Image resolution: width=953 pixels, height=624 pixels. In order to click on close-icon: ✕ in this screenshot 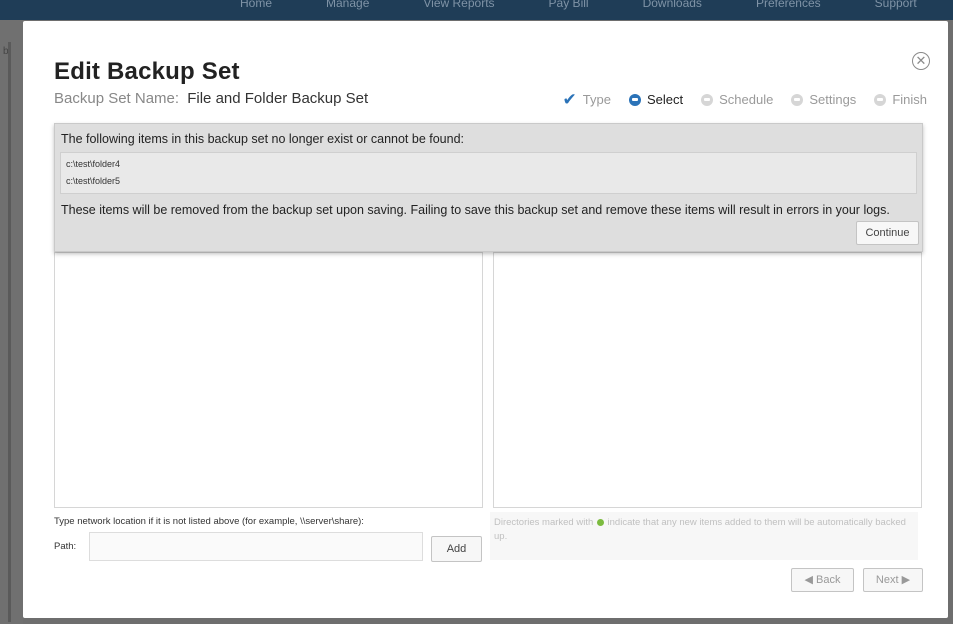, I will do `click(921, 61)`.